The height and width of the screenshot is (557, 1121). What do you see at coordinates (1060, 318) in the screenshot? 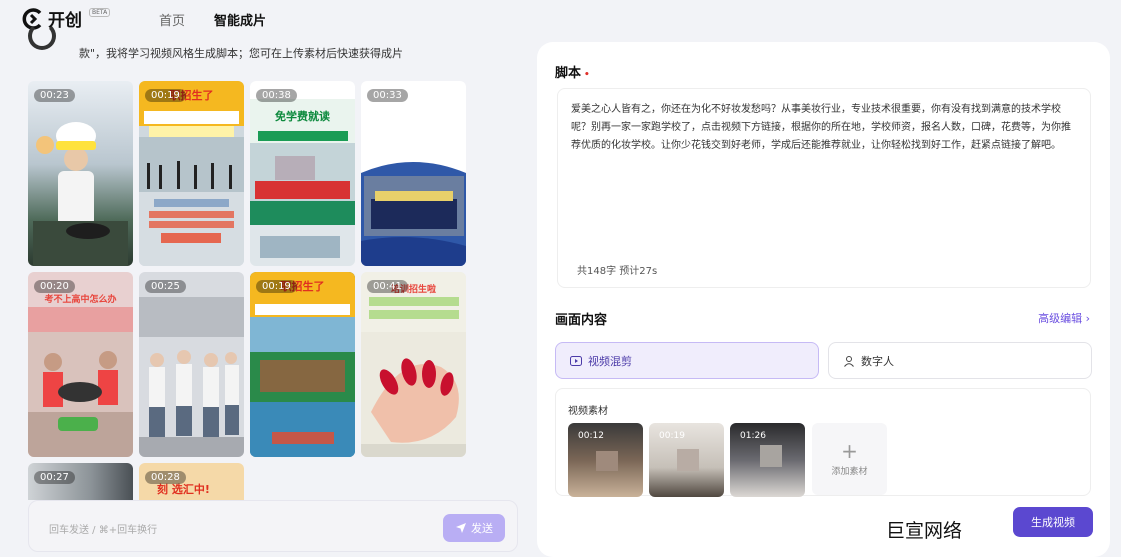
I see `advanced-edit-label: 高级编辑` at bounding box center [1060, 318].